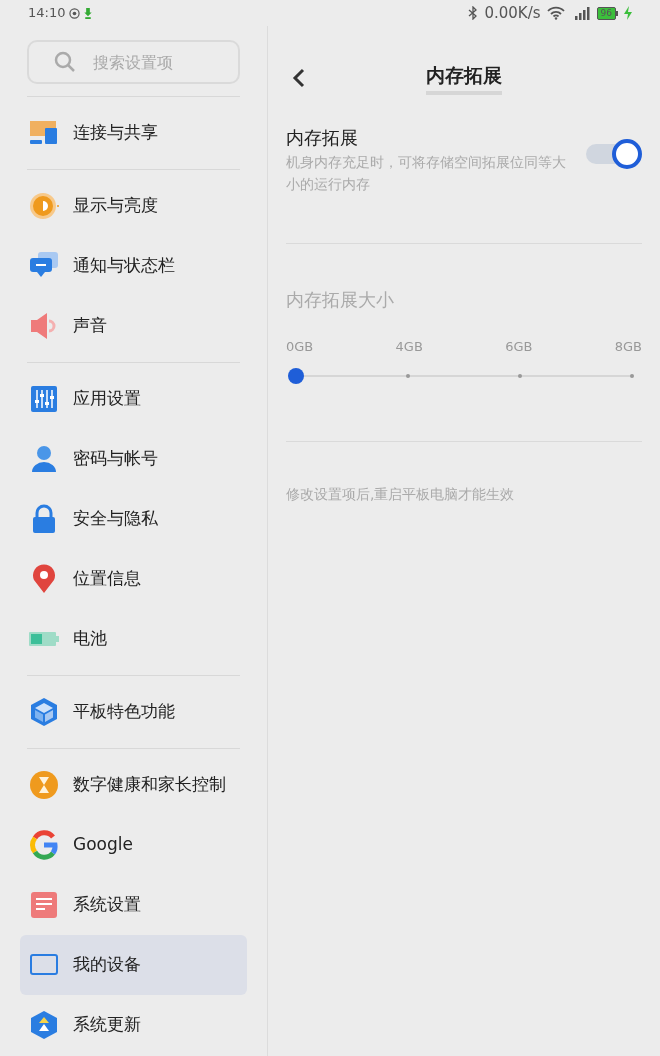 The width and height of the screenshot is (660, 1056). What do you see at coordinates (401, 494) in the screenshot?
I see `note-text: 修改设置项后,重启平板电脑才能生效` at bounding box center [401, 494].